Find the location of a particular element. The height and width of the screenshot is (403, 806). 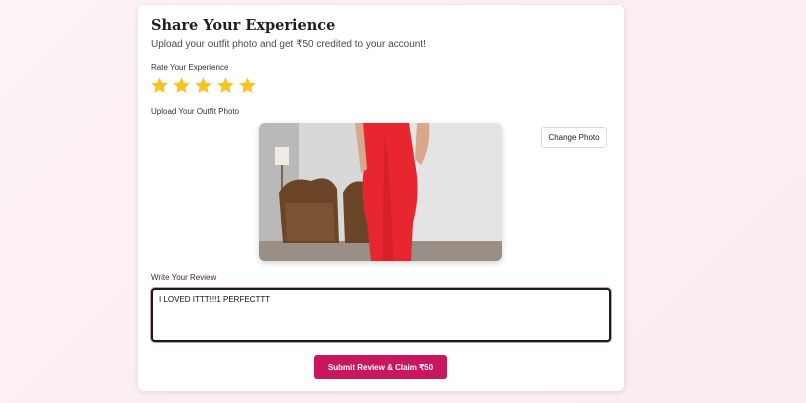

star-rating is located at coordinates (203, 85).